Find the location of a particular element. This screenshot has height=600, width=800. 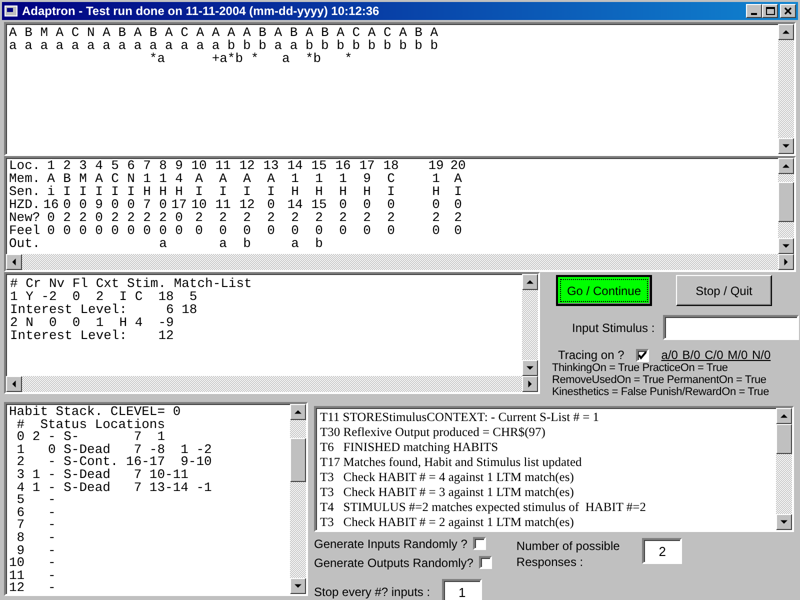

habit-line: 3 1 - S-Dead 7 10-11 is located at coordinates (102, 475).